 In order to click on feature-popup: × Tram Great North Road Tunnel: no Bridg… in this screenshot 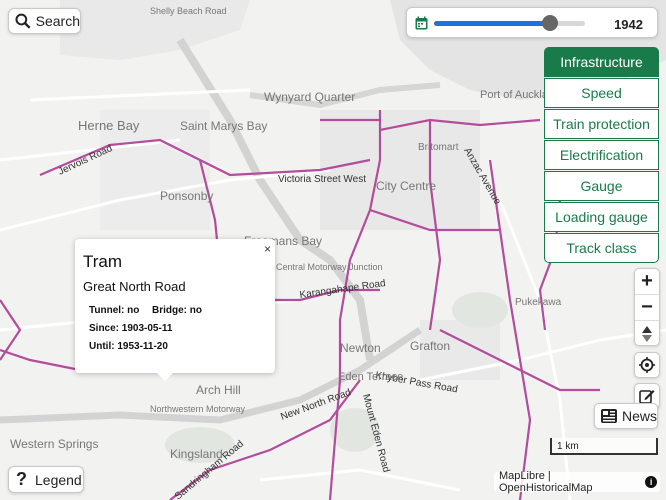, I will do `click(175, 310)`.